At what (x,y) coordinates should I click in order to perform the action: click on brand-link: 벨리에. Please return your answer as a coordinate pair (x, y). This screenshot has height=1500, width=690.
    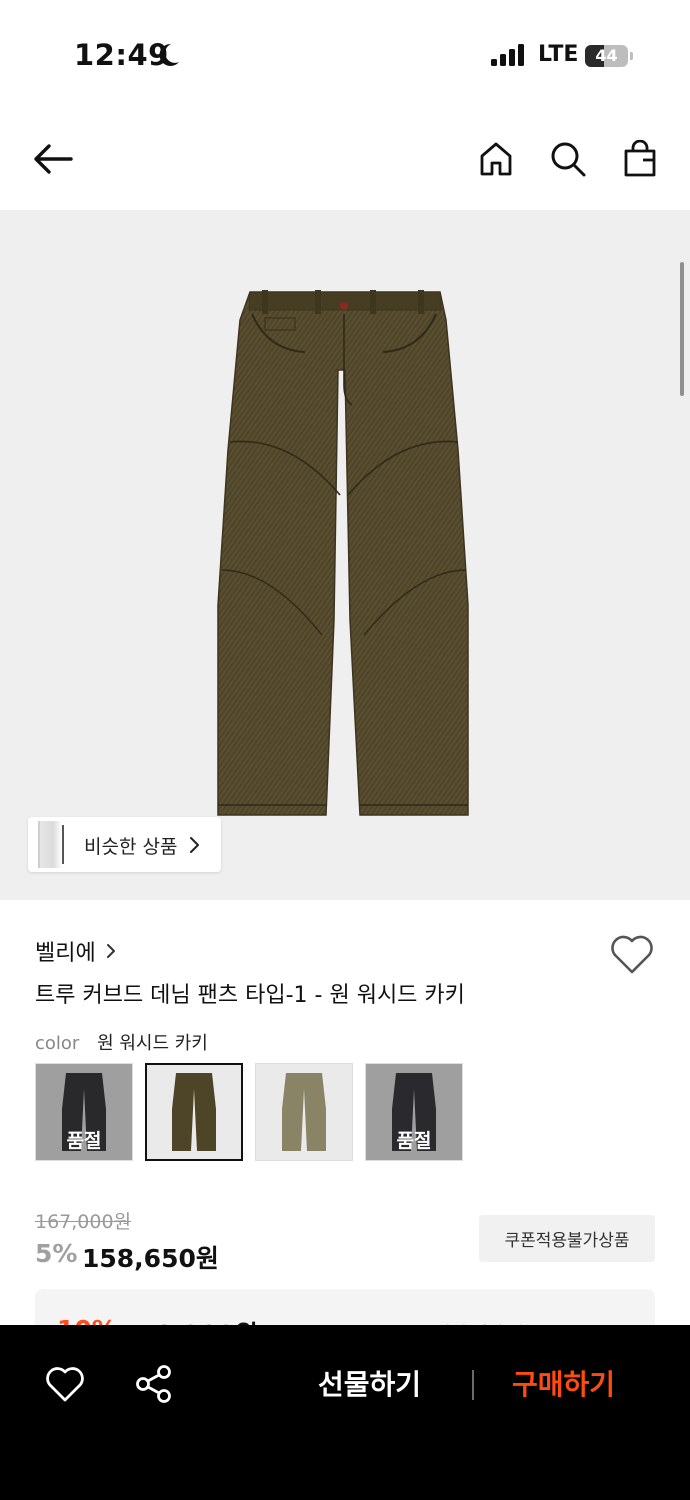
    Looking at the image, I should click on (75, 951).